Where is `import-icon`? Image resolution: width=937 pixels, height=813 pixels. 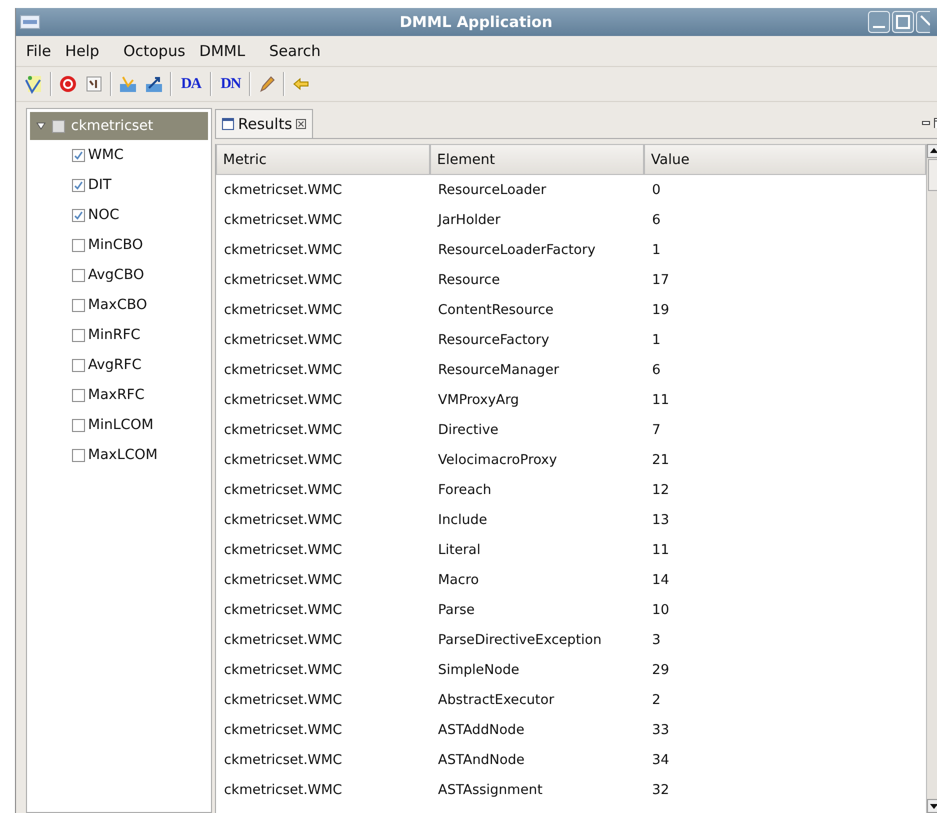
import-icon is located at coordinates (128, 84).